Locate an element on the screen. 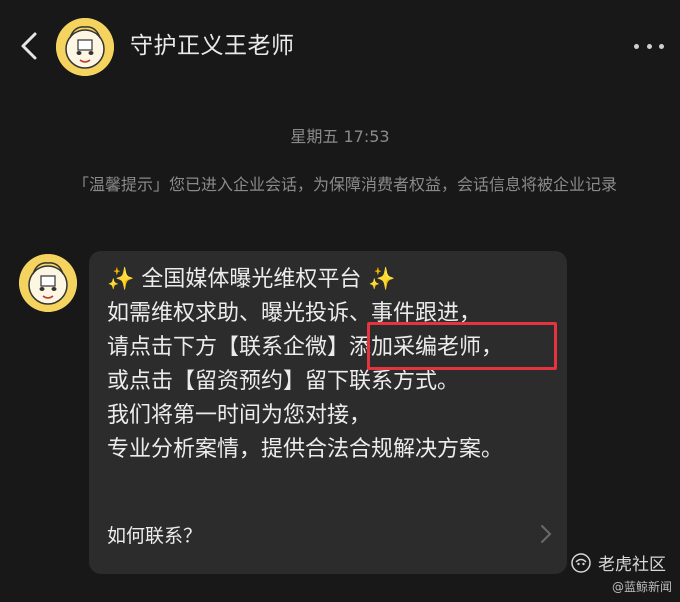 The image size is (680, 602). how-to-contact-label: 如何联系？ is located at coordinates (155, 536).